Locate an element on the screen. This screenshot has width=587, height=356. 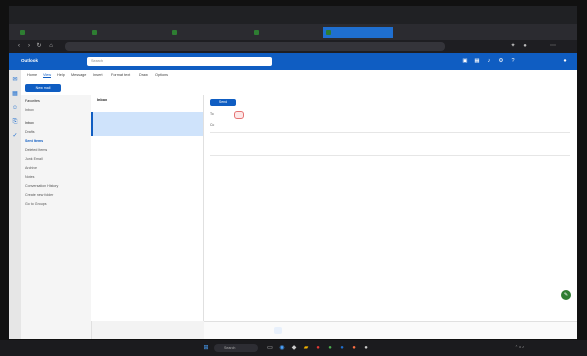
folder-header: Inbox is located at coordinates (29, 123).